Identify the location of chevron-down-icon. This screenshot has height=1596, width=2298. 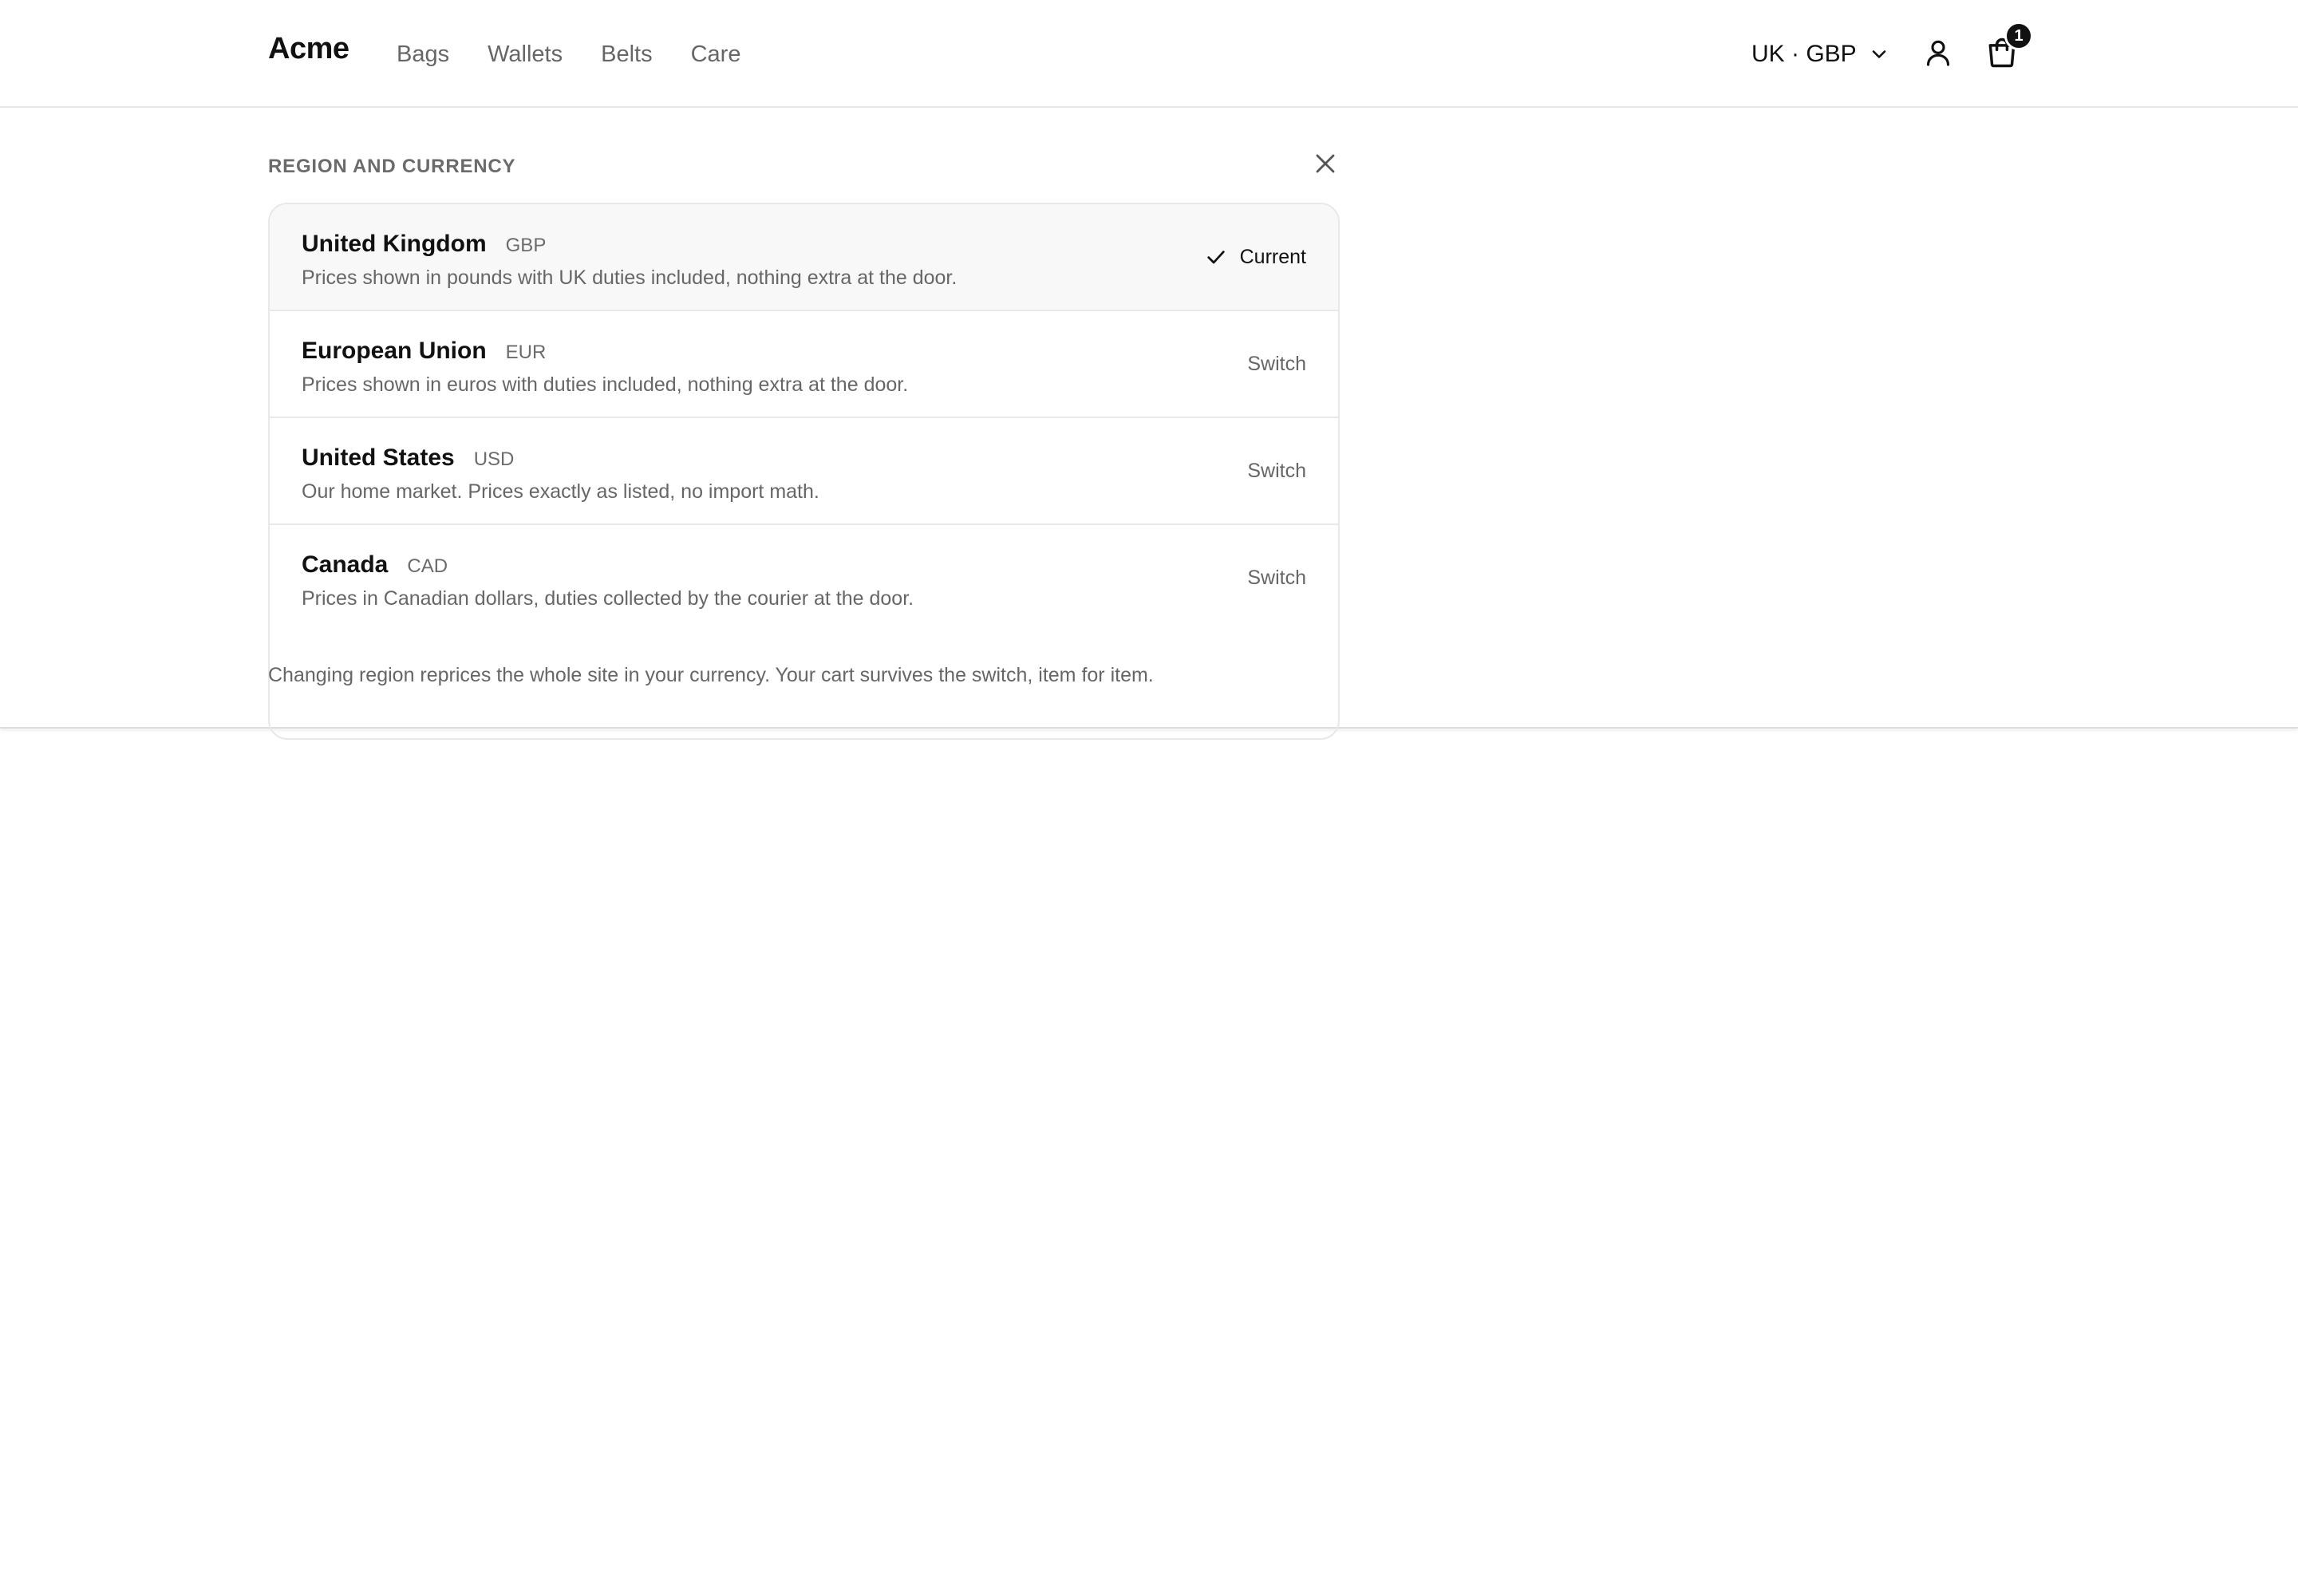
(1879, 54).